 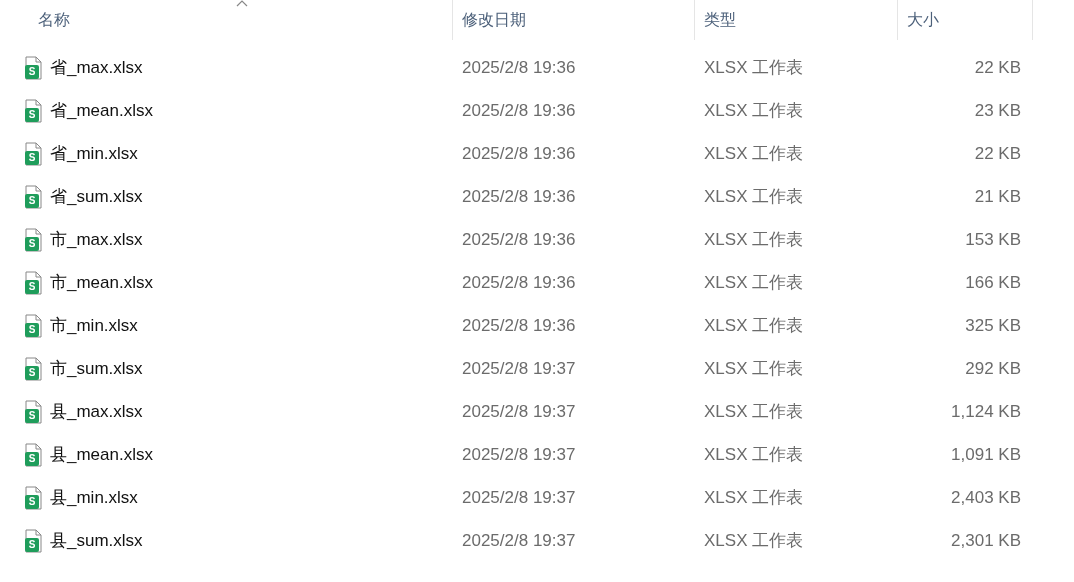 What do you see at coordinates (96, 239) in the screenshot?
I see `file-name: 市_max.xlsx` at bounding box center [96, 239].